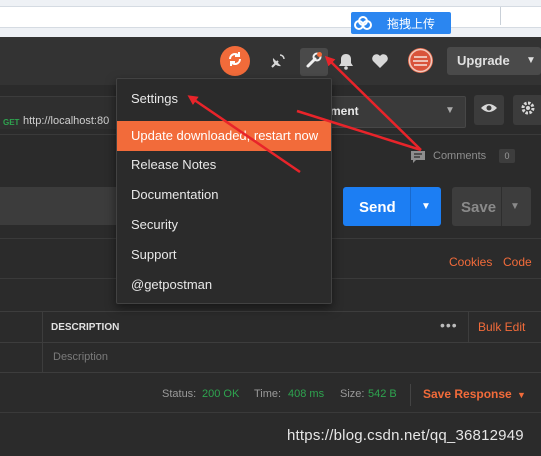 This screenshot has width=541, height=456. What do you see at coordinates (346, 61) in the screenshot?
I see `notifications-bell-icon` at bounding box center [346, 61].